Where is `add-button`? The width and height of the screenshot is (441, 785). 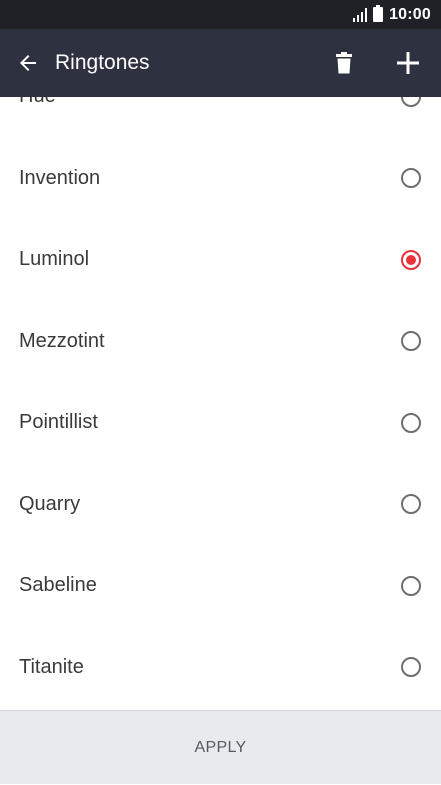 add-button is located at coordinates (408, 63).